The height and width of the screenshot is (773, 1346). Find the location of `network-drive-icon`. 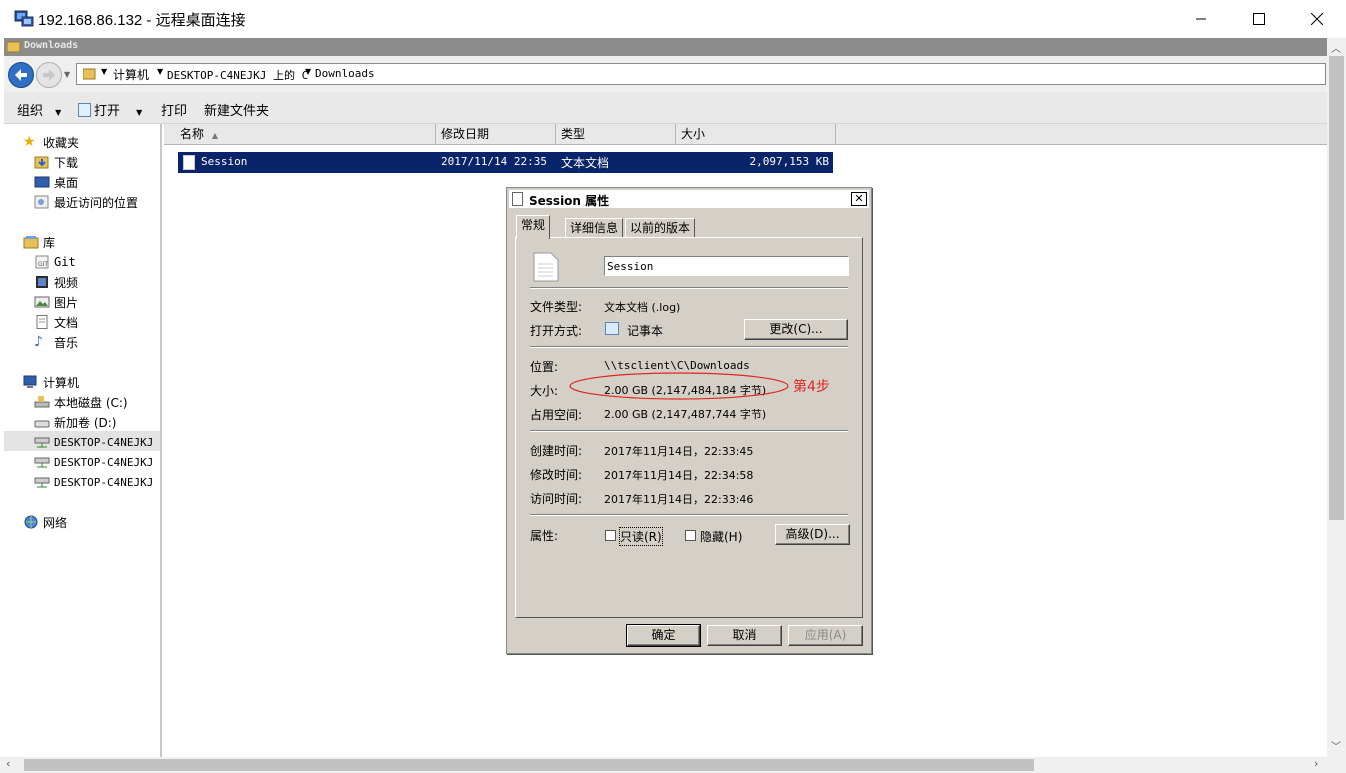

network-drive-icon is located at coordinates (42, 442).